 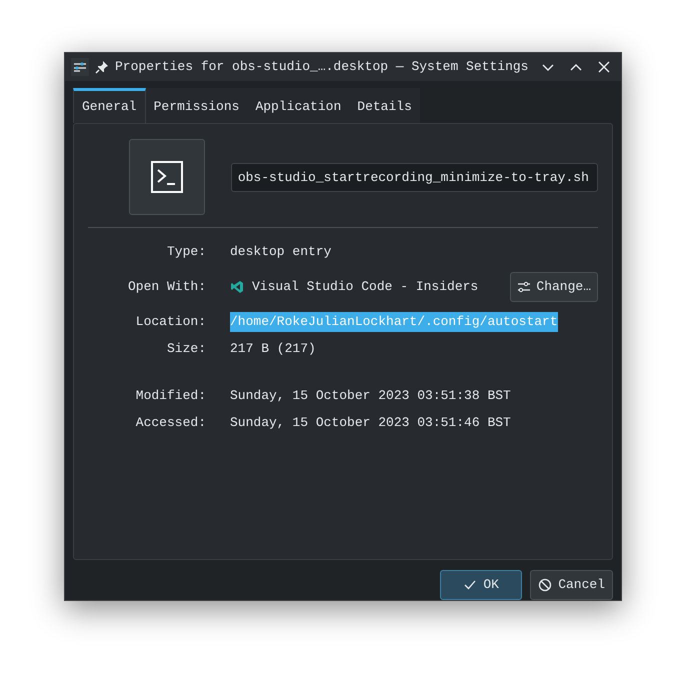 I want to click on property-value: 217 B (217), so click(x=273, y=349).